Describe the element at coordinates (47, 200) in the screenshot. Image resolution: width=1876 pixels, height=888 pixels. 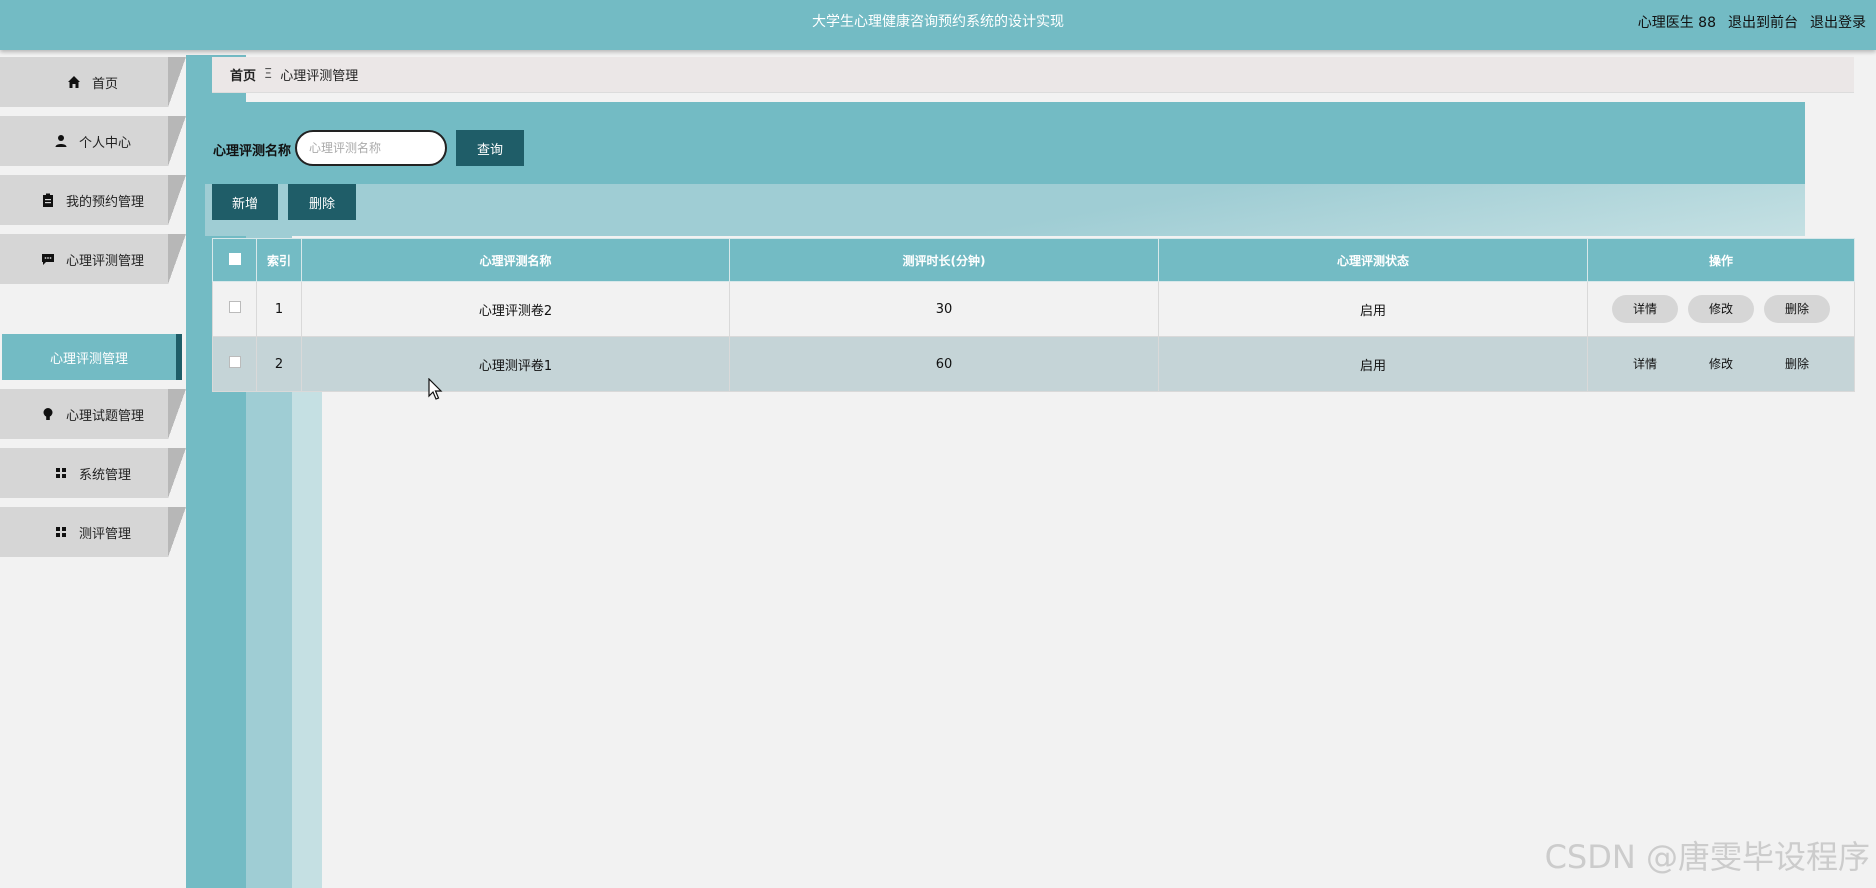
I see `clipboard-icon` at that location.